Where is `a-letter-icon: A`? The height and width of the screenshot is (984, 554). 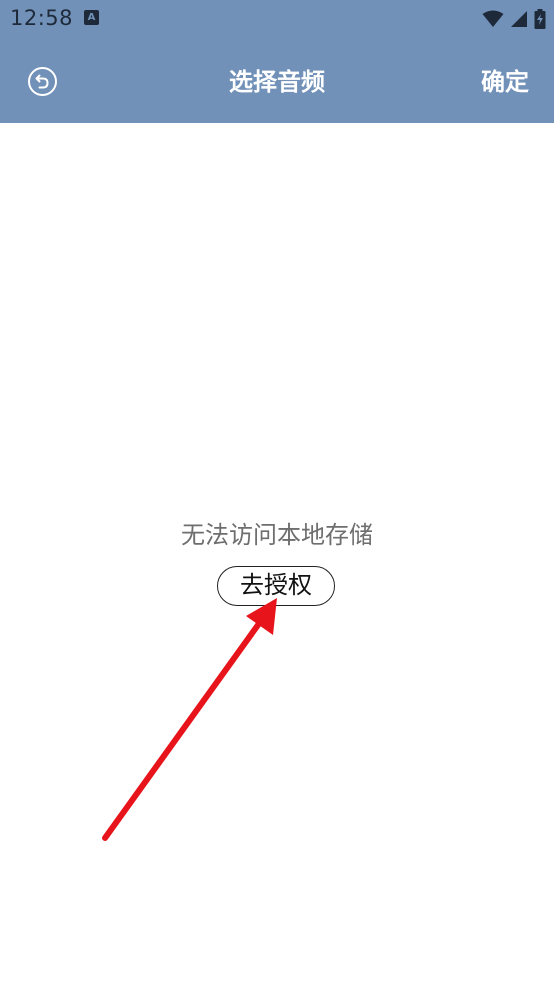 a-letter-icon: A is located at coordinates (91, 17).